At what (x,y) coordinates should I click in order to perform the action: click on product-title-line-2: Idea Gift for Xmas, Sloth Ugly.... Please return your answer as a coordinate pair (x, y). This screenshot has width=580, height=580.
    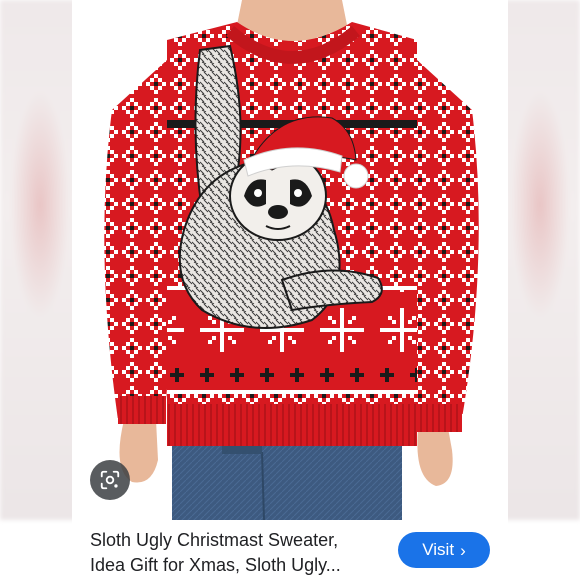
    Looking at the image, I should click on (215, 565).